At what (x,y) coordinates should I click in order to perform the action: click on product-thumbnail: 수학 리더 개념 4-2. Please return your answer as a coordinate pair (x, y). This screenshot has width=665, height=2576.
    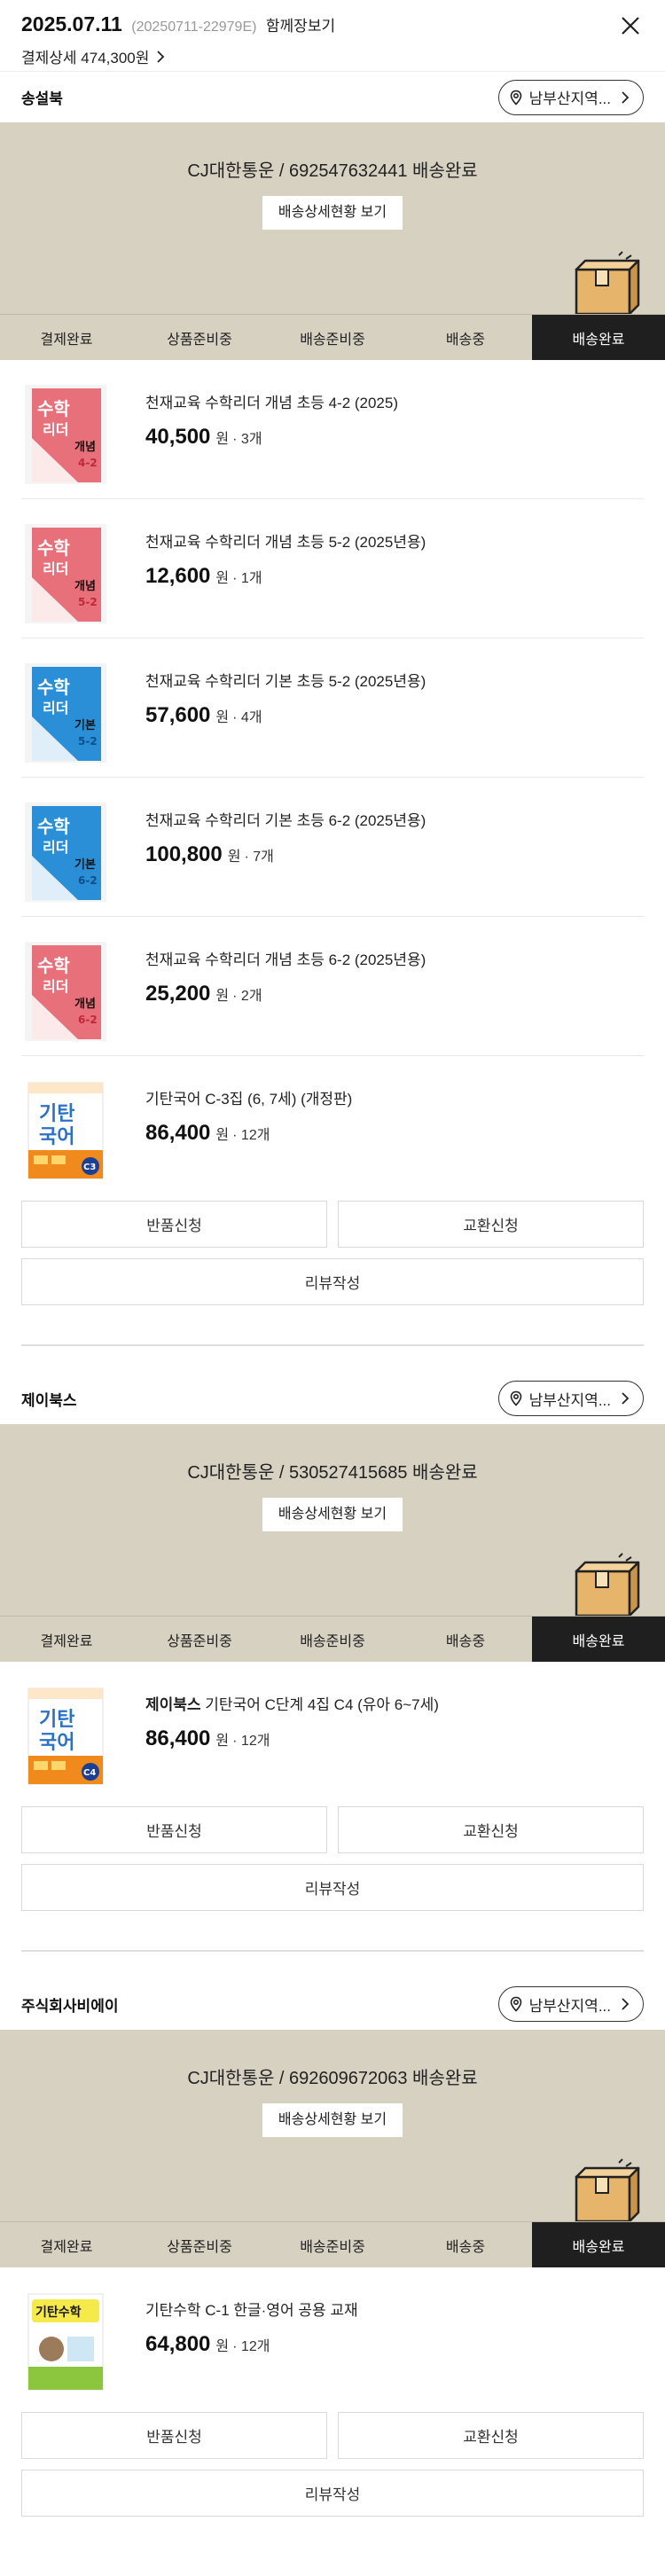
    Looking at the image, I should click on (65, 434).